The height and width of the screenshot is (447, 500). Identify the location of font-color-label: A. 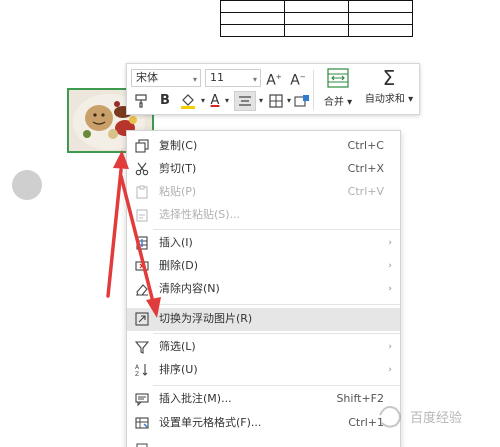
(215, 100).